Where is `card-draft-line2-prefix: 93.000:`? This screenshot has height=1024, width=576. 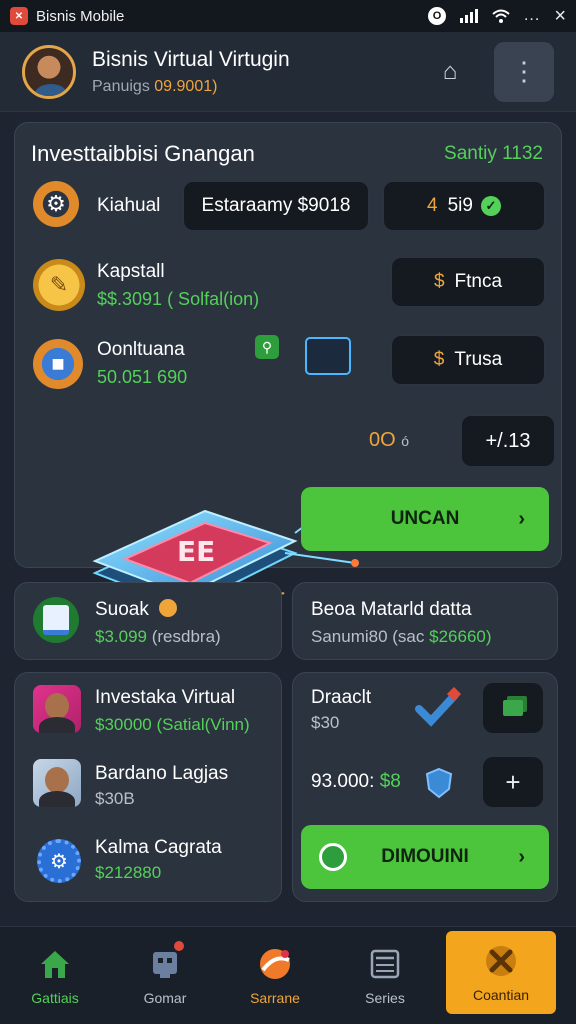
card-draft-line2-prefix: 93.000: is located at coordinates (343, 781).